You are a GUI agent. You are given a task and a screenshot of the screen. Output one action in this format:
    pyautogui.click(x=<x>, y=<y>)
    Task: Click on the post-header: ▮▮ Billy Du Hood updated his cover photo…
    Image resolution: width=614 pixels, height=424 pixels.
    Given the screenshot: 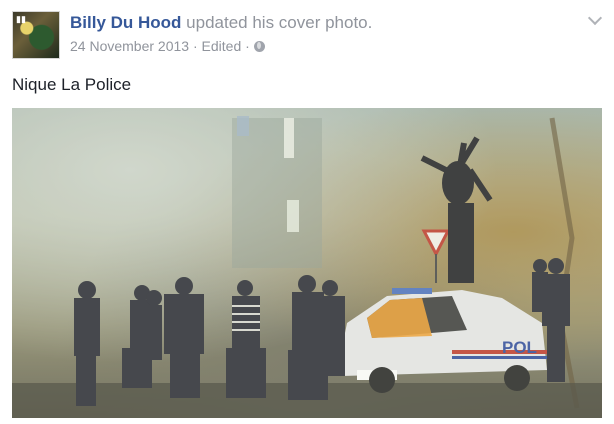 What is the action you would take?
    pyautogui.click(x=307, y=35)
    